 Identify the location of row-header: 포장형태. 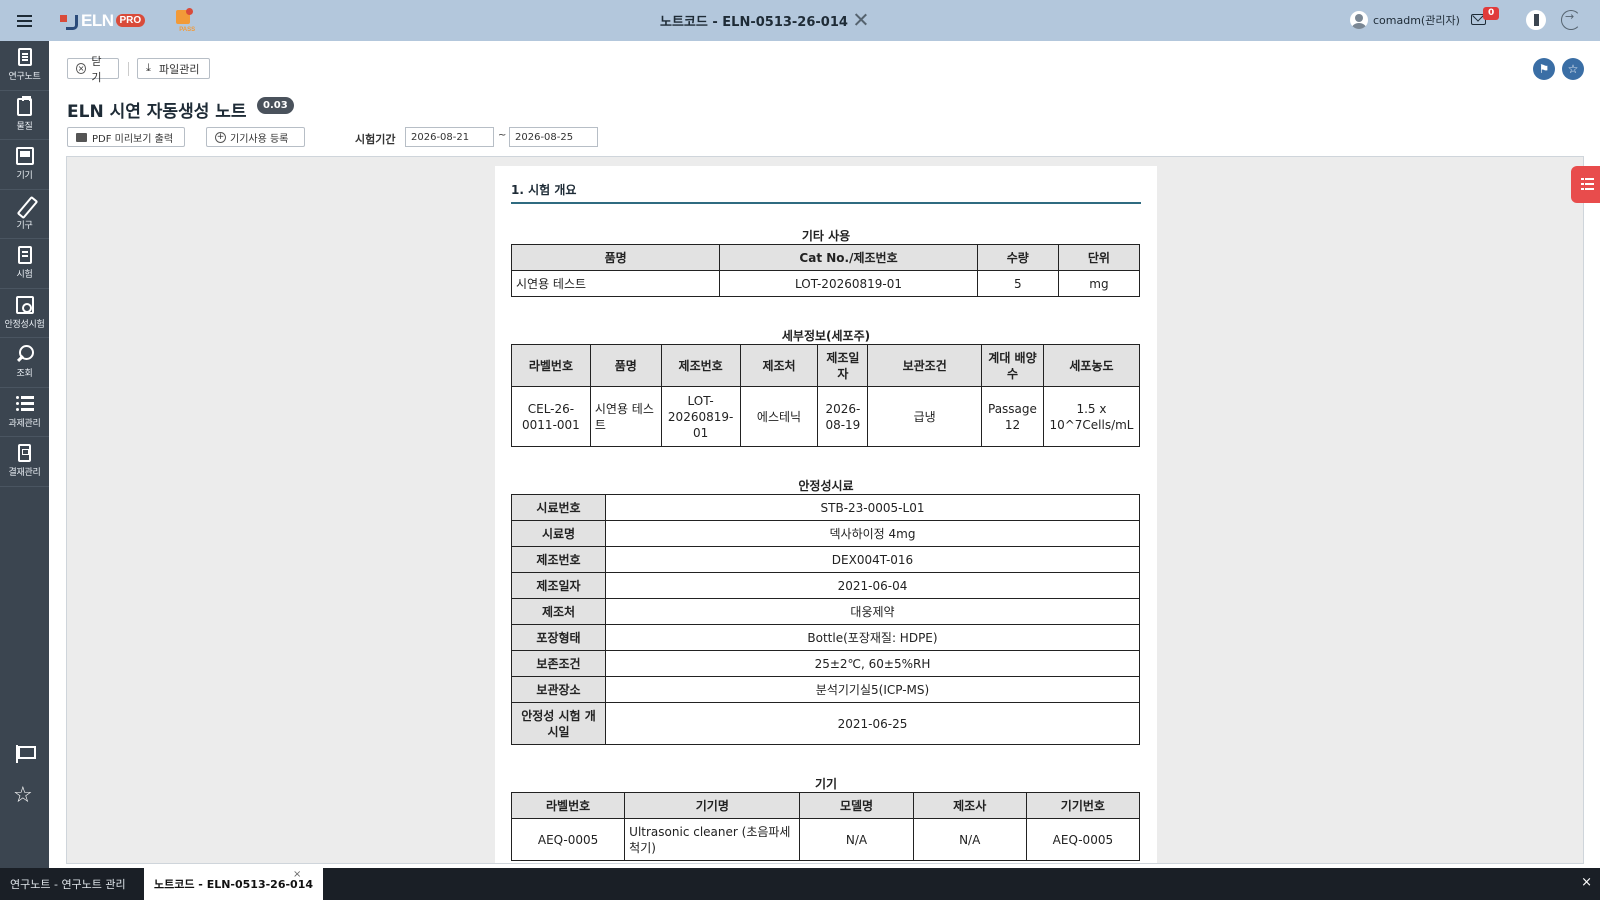
(558, 637).